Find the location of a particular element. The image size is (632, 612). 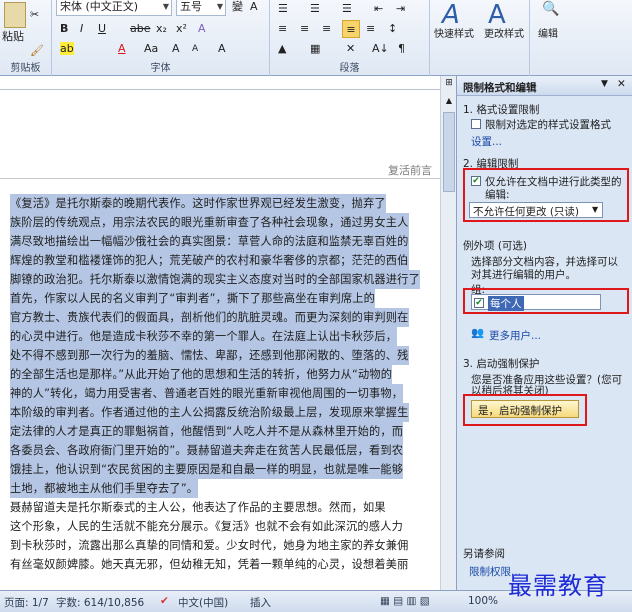

paste-icon is located at coordinates (15, 15).